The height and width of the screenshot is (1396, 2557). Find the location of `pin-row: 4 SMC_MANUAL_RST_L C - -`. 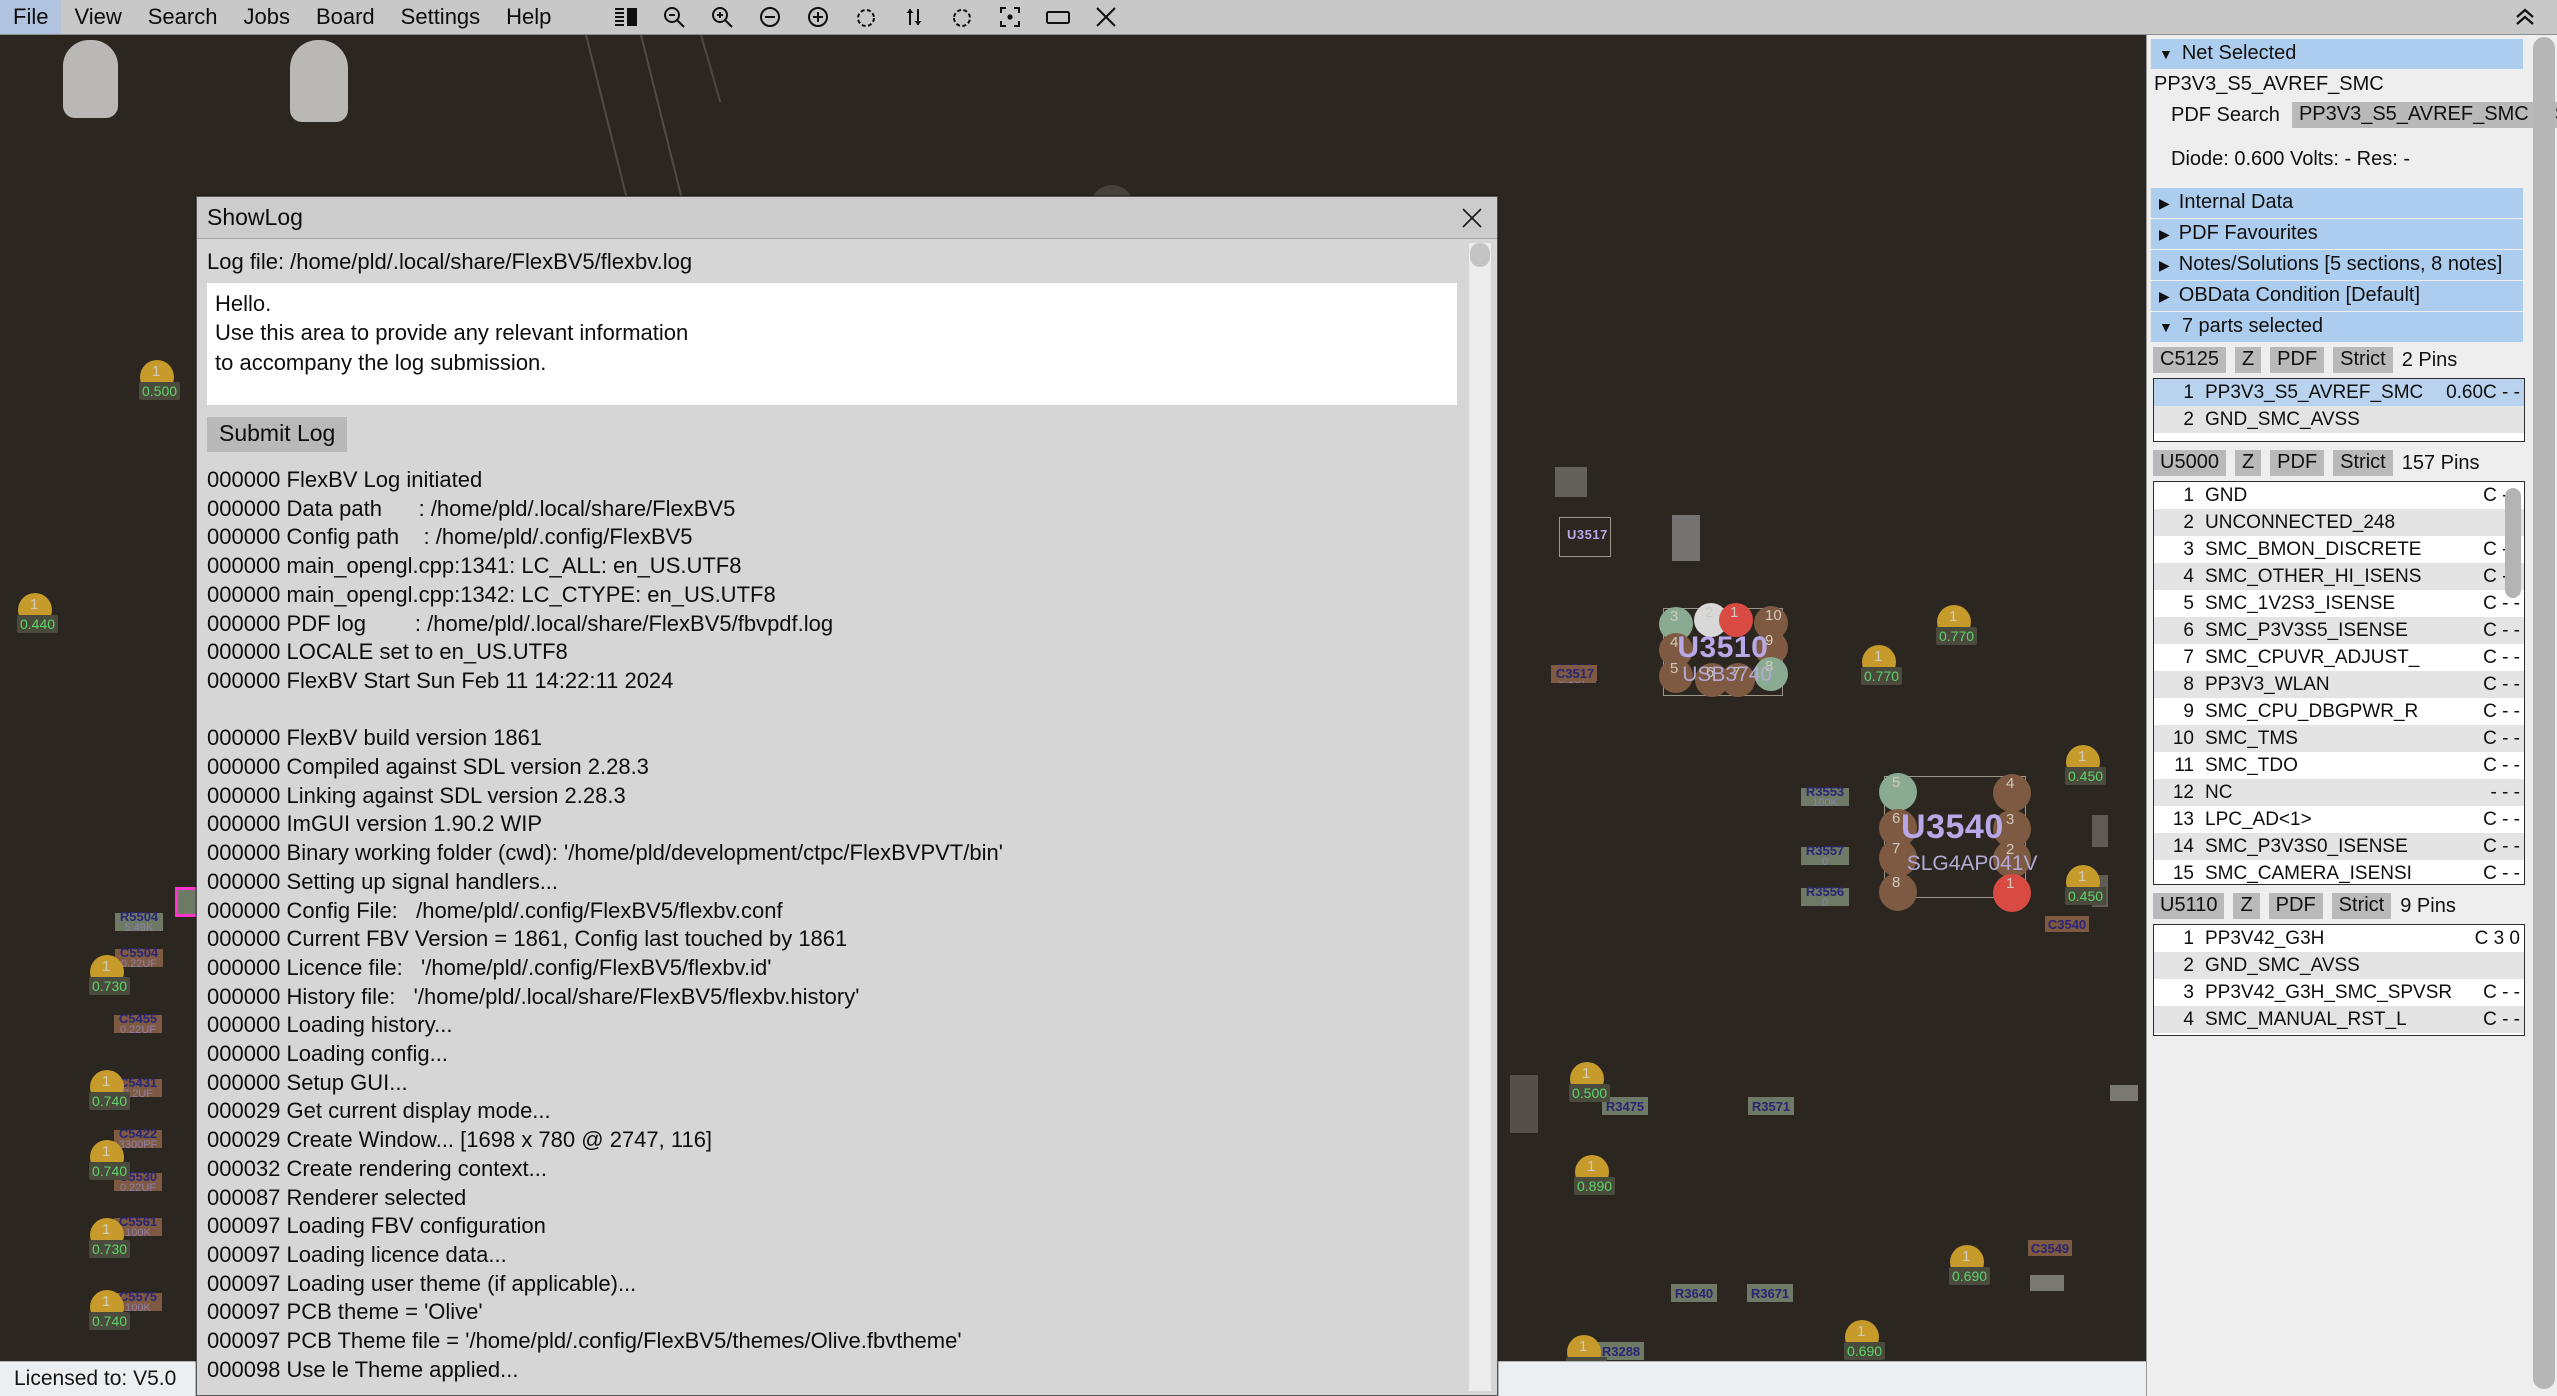

pin-row: 4 SMC_MANUAL_RST_L C - - is located at coordinates (2339, 1019).